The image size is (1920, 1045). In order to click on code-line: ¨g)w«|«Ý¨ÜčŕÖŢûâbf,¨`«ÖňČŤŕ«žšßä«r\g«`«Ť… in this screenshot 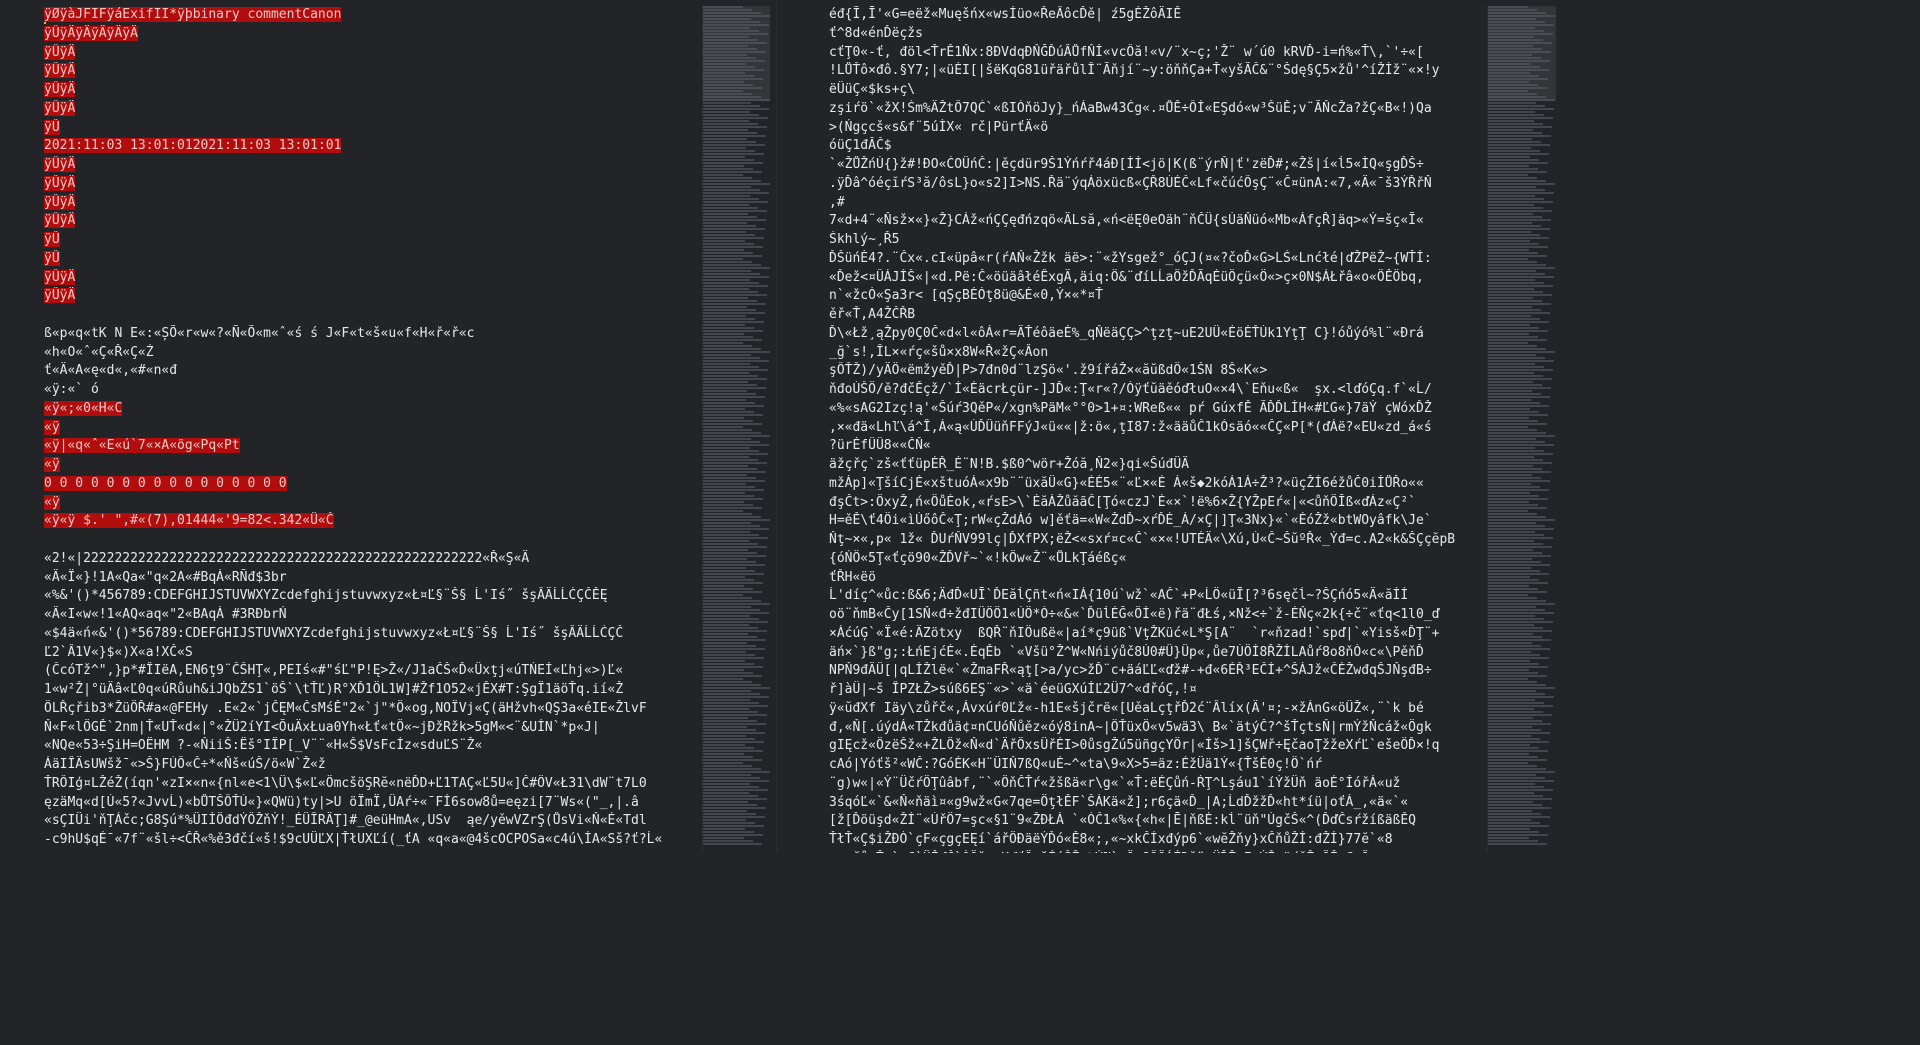, I will do `click(1157, 784)`.